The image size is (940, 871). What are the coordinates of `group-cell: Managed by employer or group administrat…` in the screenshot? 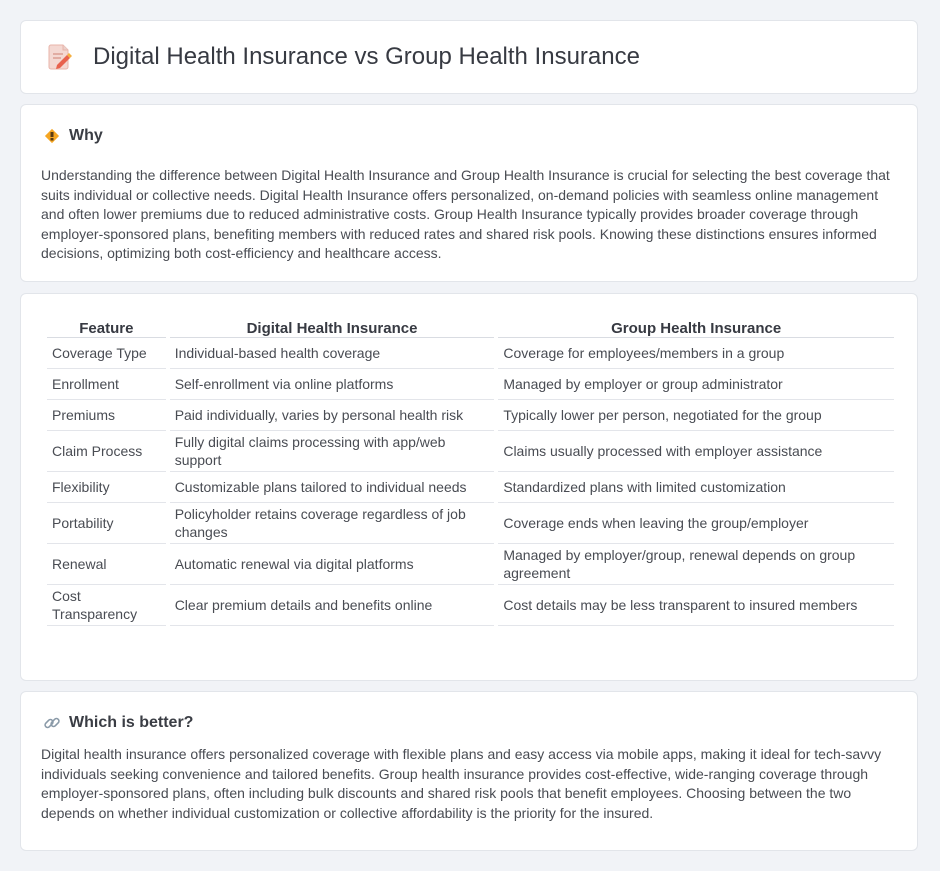 It's located at (696, 384).